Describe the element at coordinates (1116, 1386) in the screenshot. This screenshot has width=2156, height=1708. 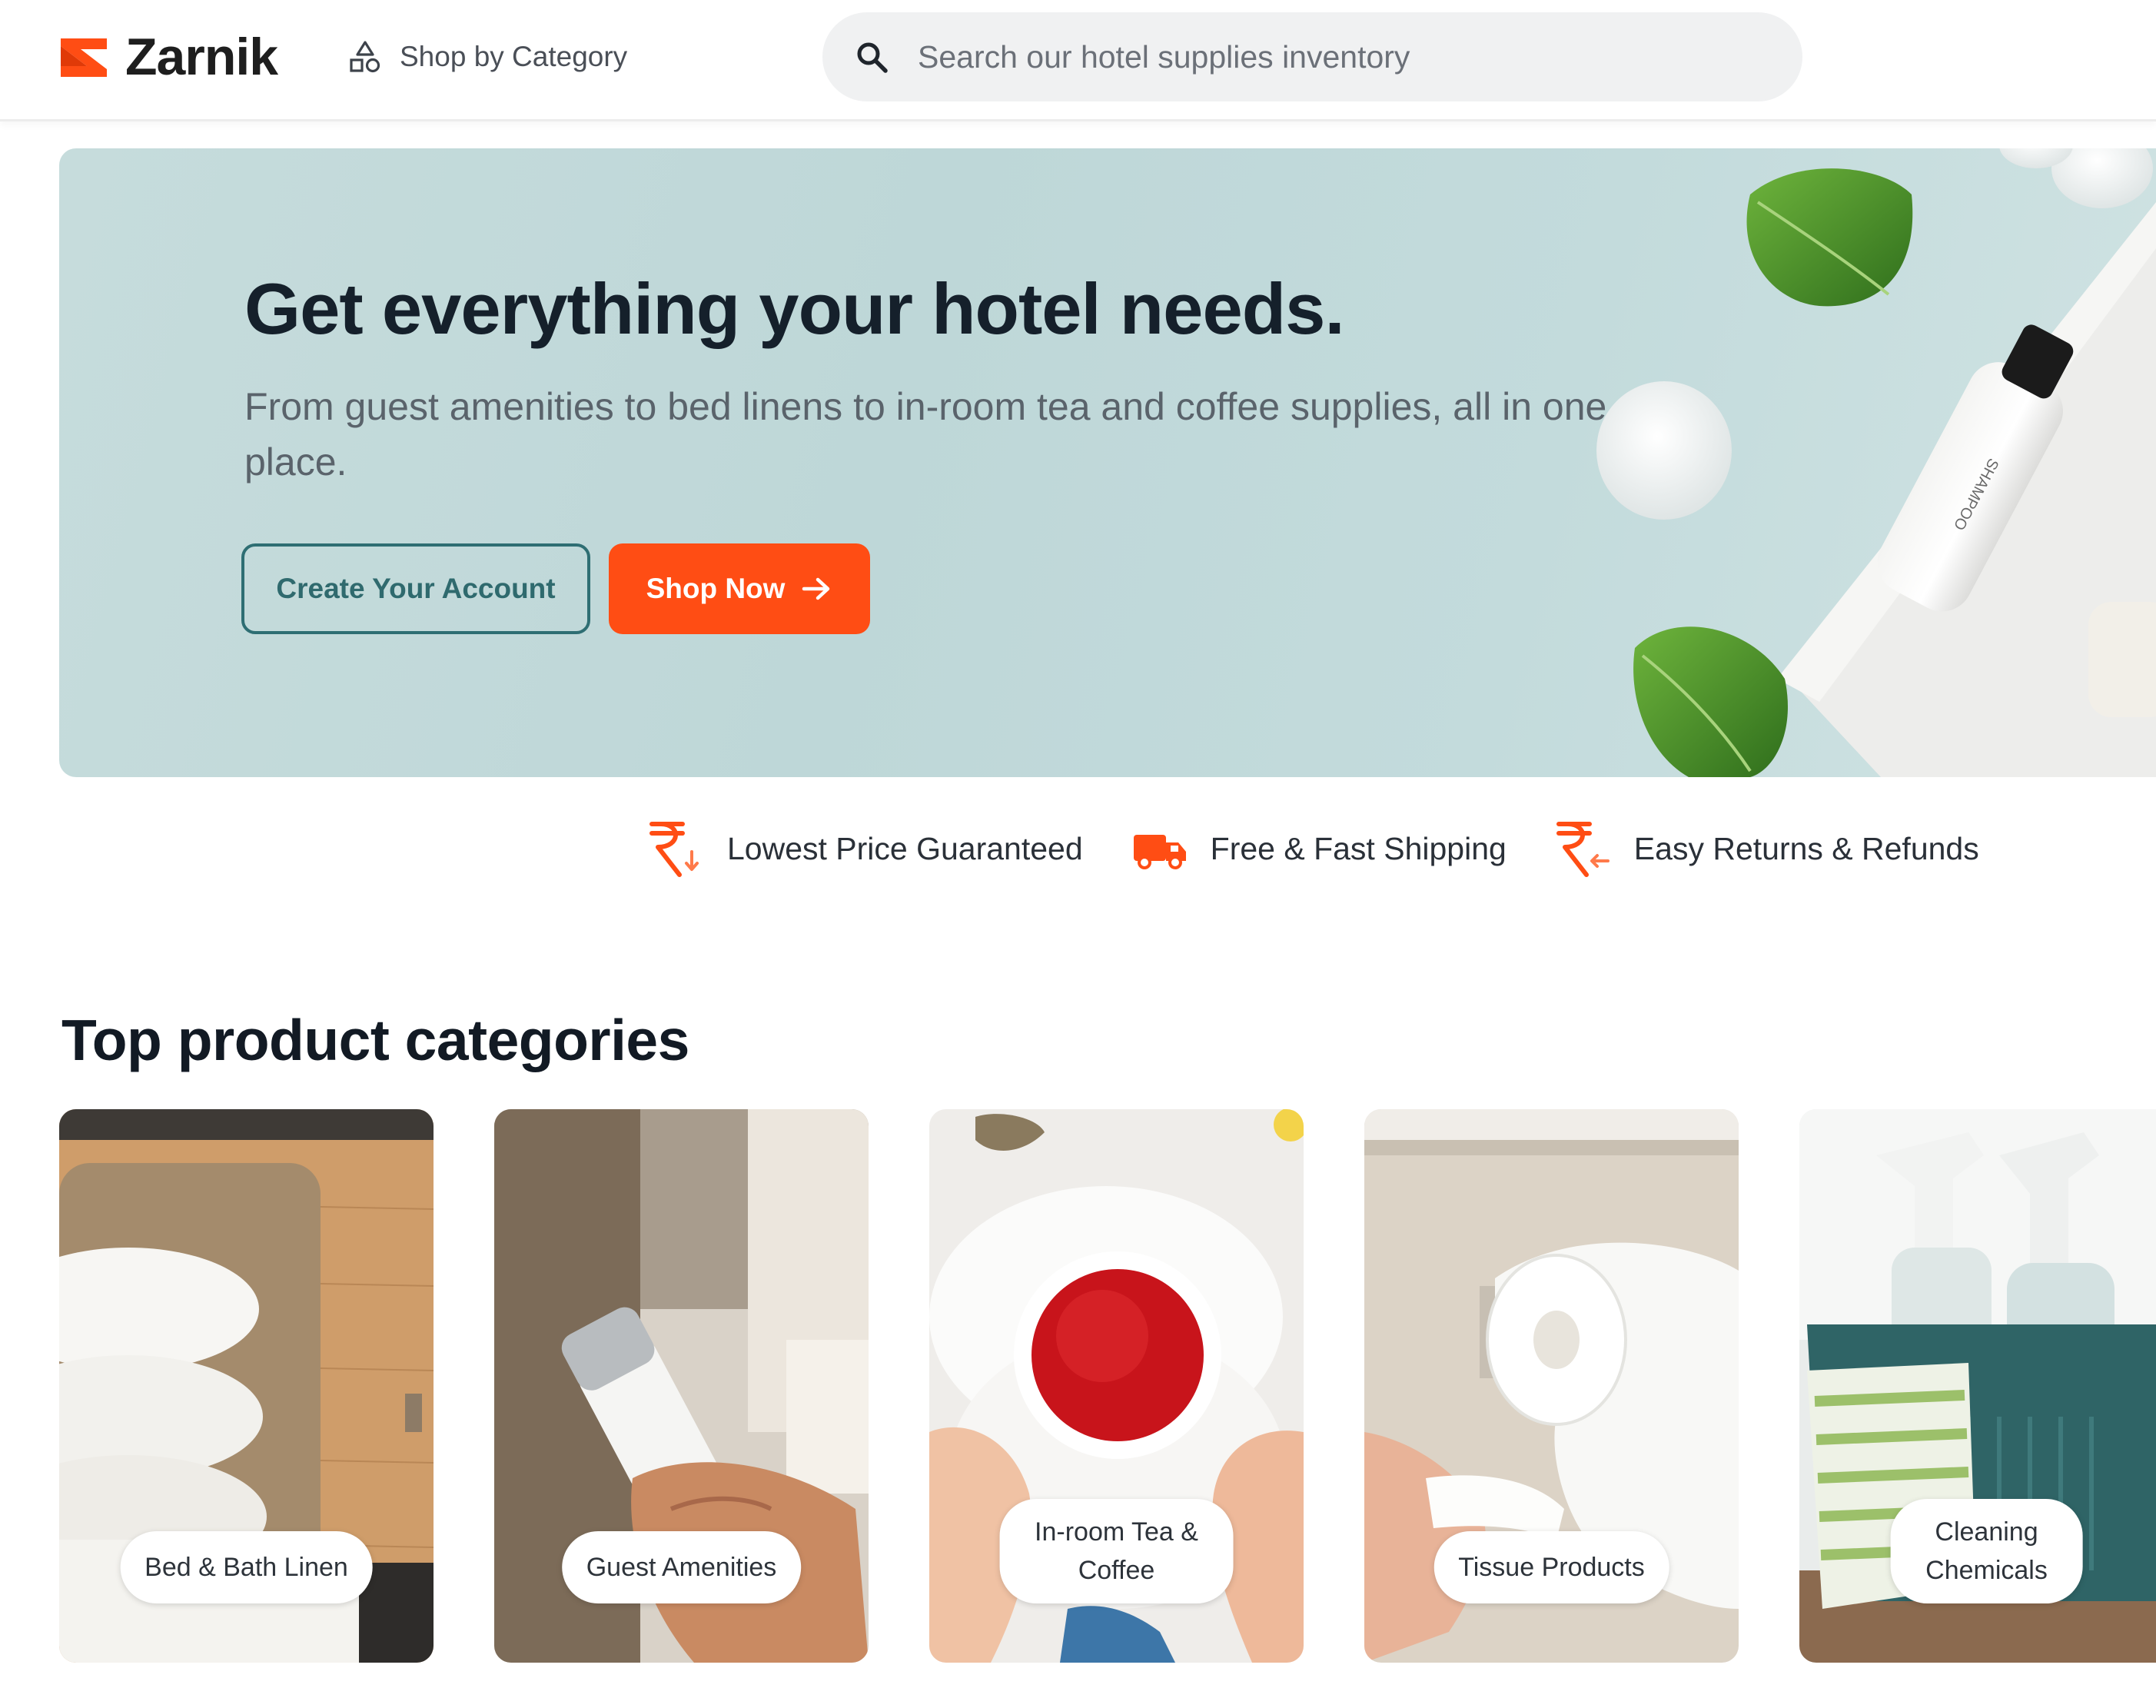
I see `category-card-tea-coffee: In-room Tea & Coffee` at that location.